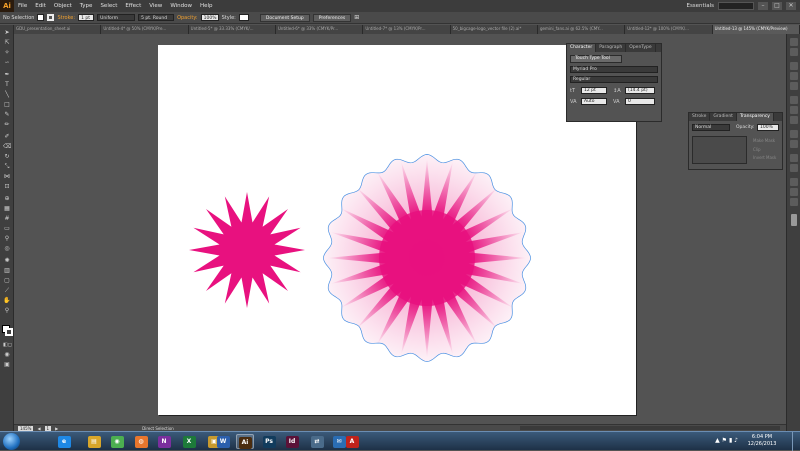 The width and height of the screenshot is (800, 451). Describe the element at coordinates (245, 441) in the screenshot. I see `illustrator-icon: Ai` at that location.